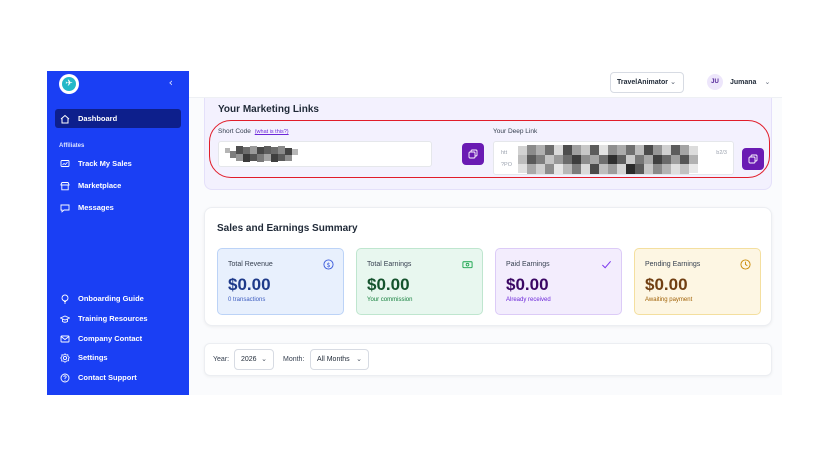 This screenshot has height=466, width=828. I want to click on sidebar-item-label: Contact Support, so click(107, 377).